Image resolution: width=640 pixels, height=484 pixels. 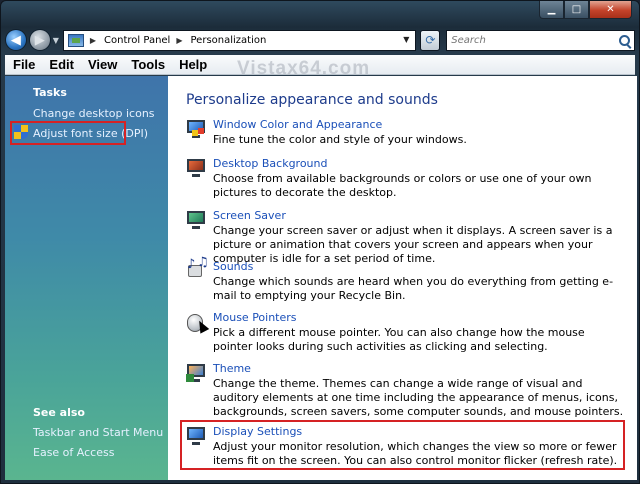 I want to click on search-box, so click(x=541, y=40).